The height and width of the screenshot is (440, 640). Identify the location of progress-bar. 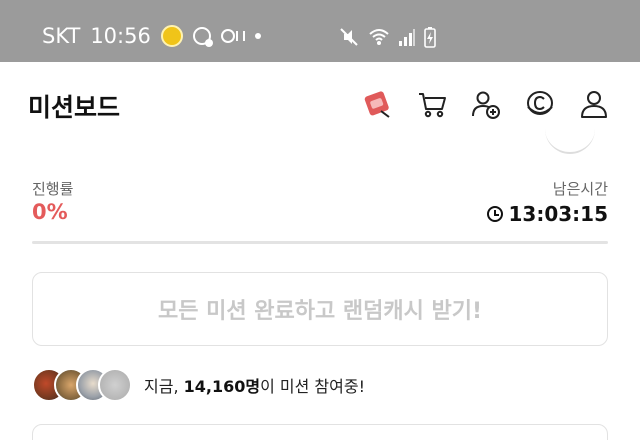
(320, 242).